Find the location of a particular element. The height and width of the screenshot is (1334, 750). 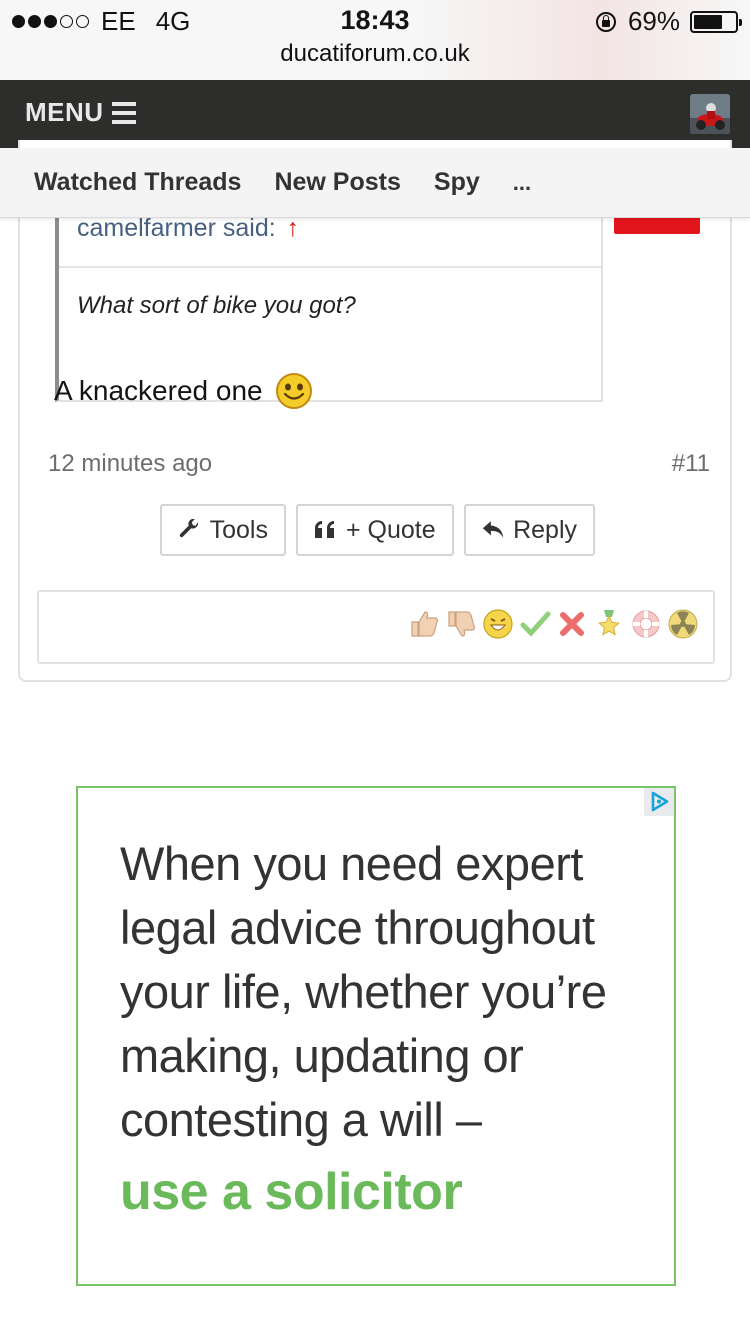

hamburger-icon is located at coordinates (123, 112).